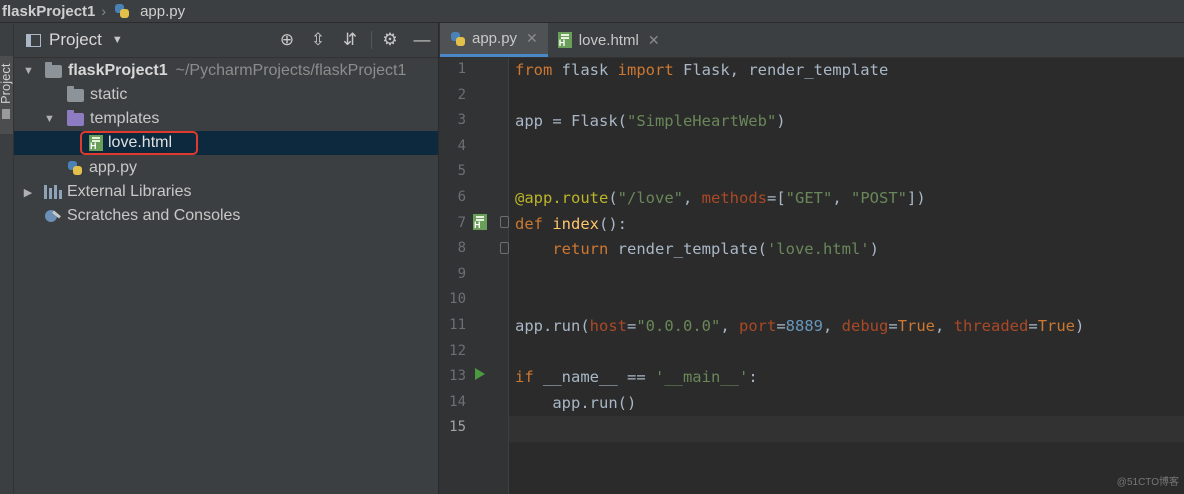 This screenshot has height=494, width=1184. Describe the element at coordinates (139, 143) in the screenshot. I see `annotation-highlight-box` at that location.